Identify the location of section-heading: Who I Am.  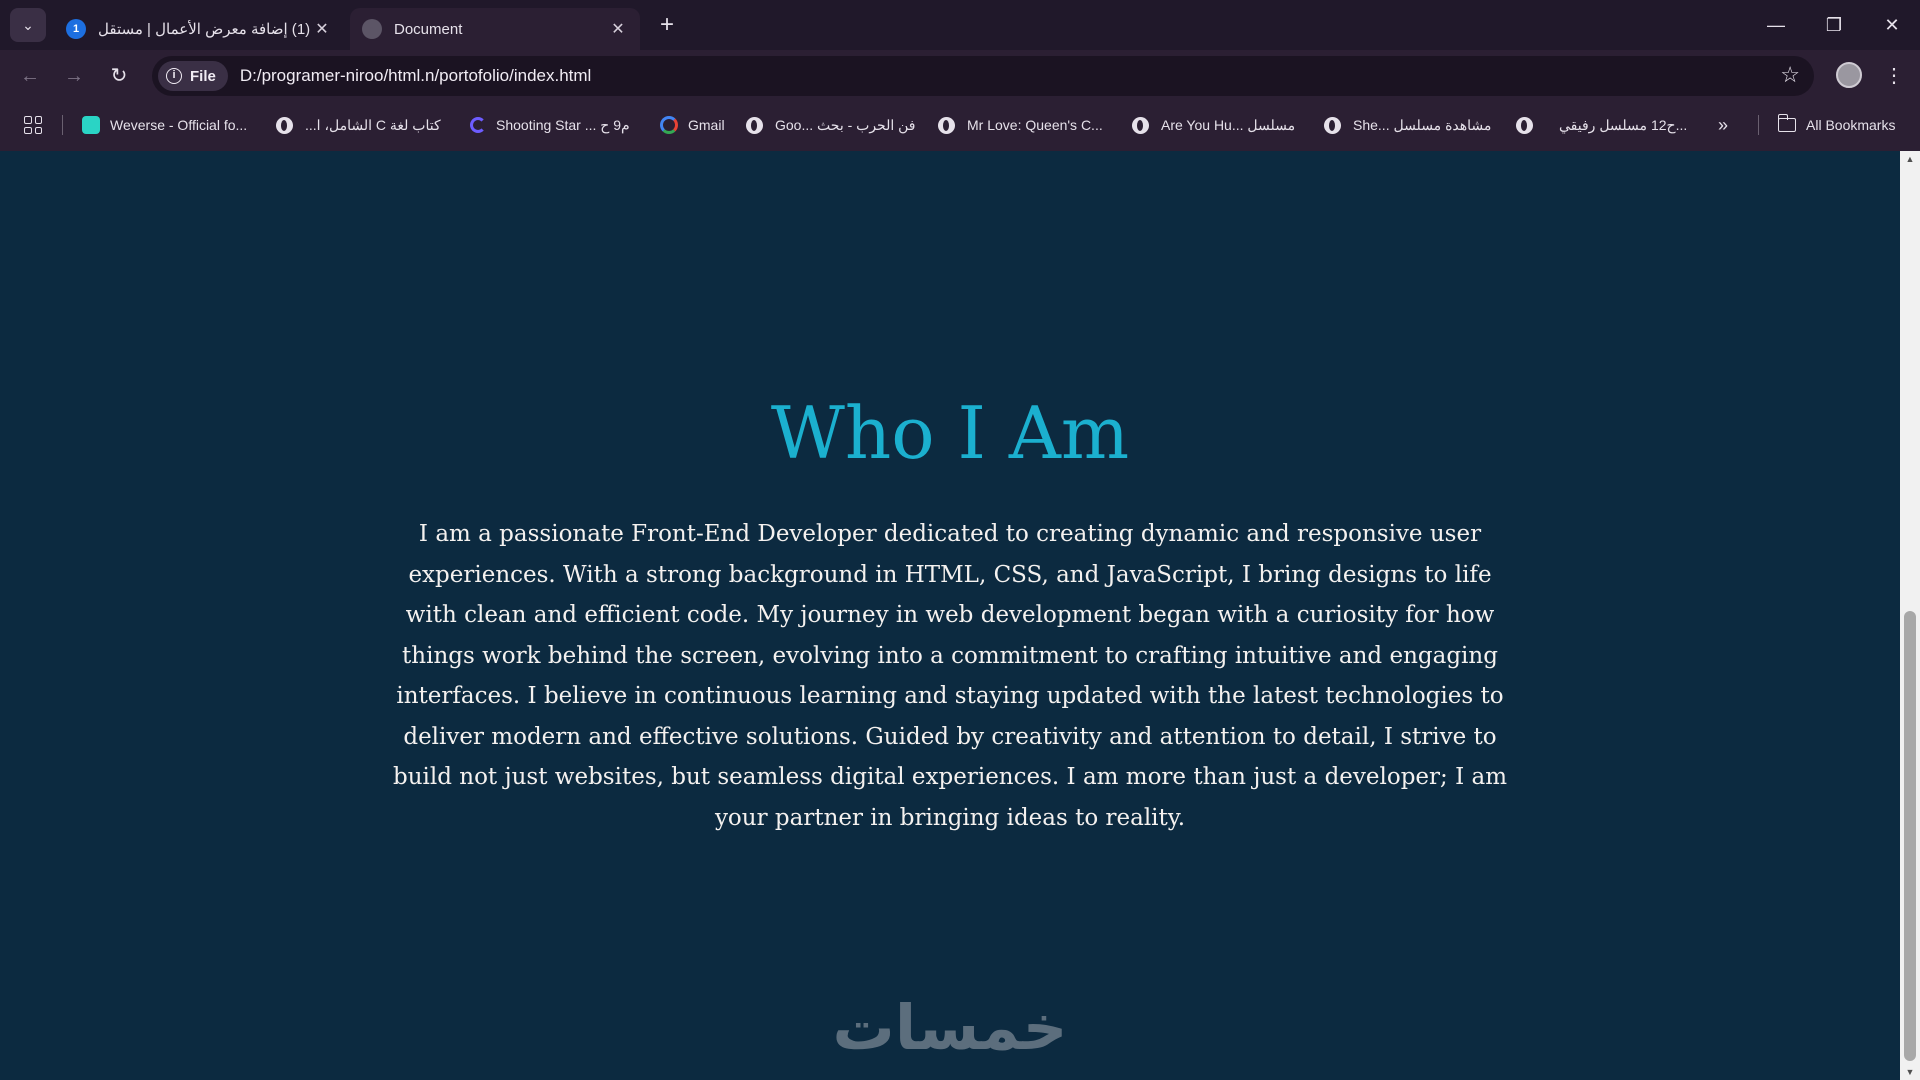
(950, 433).